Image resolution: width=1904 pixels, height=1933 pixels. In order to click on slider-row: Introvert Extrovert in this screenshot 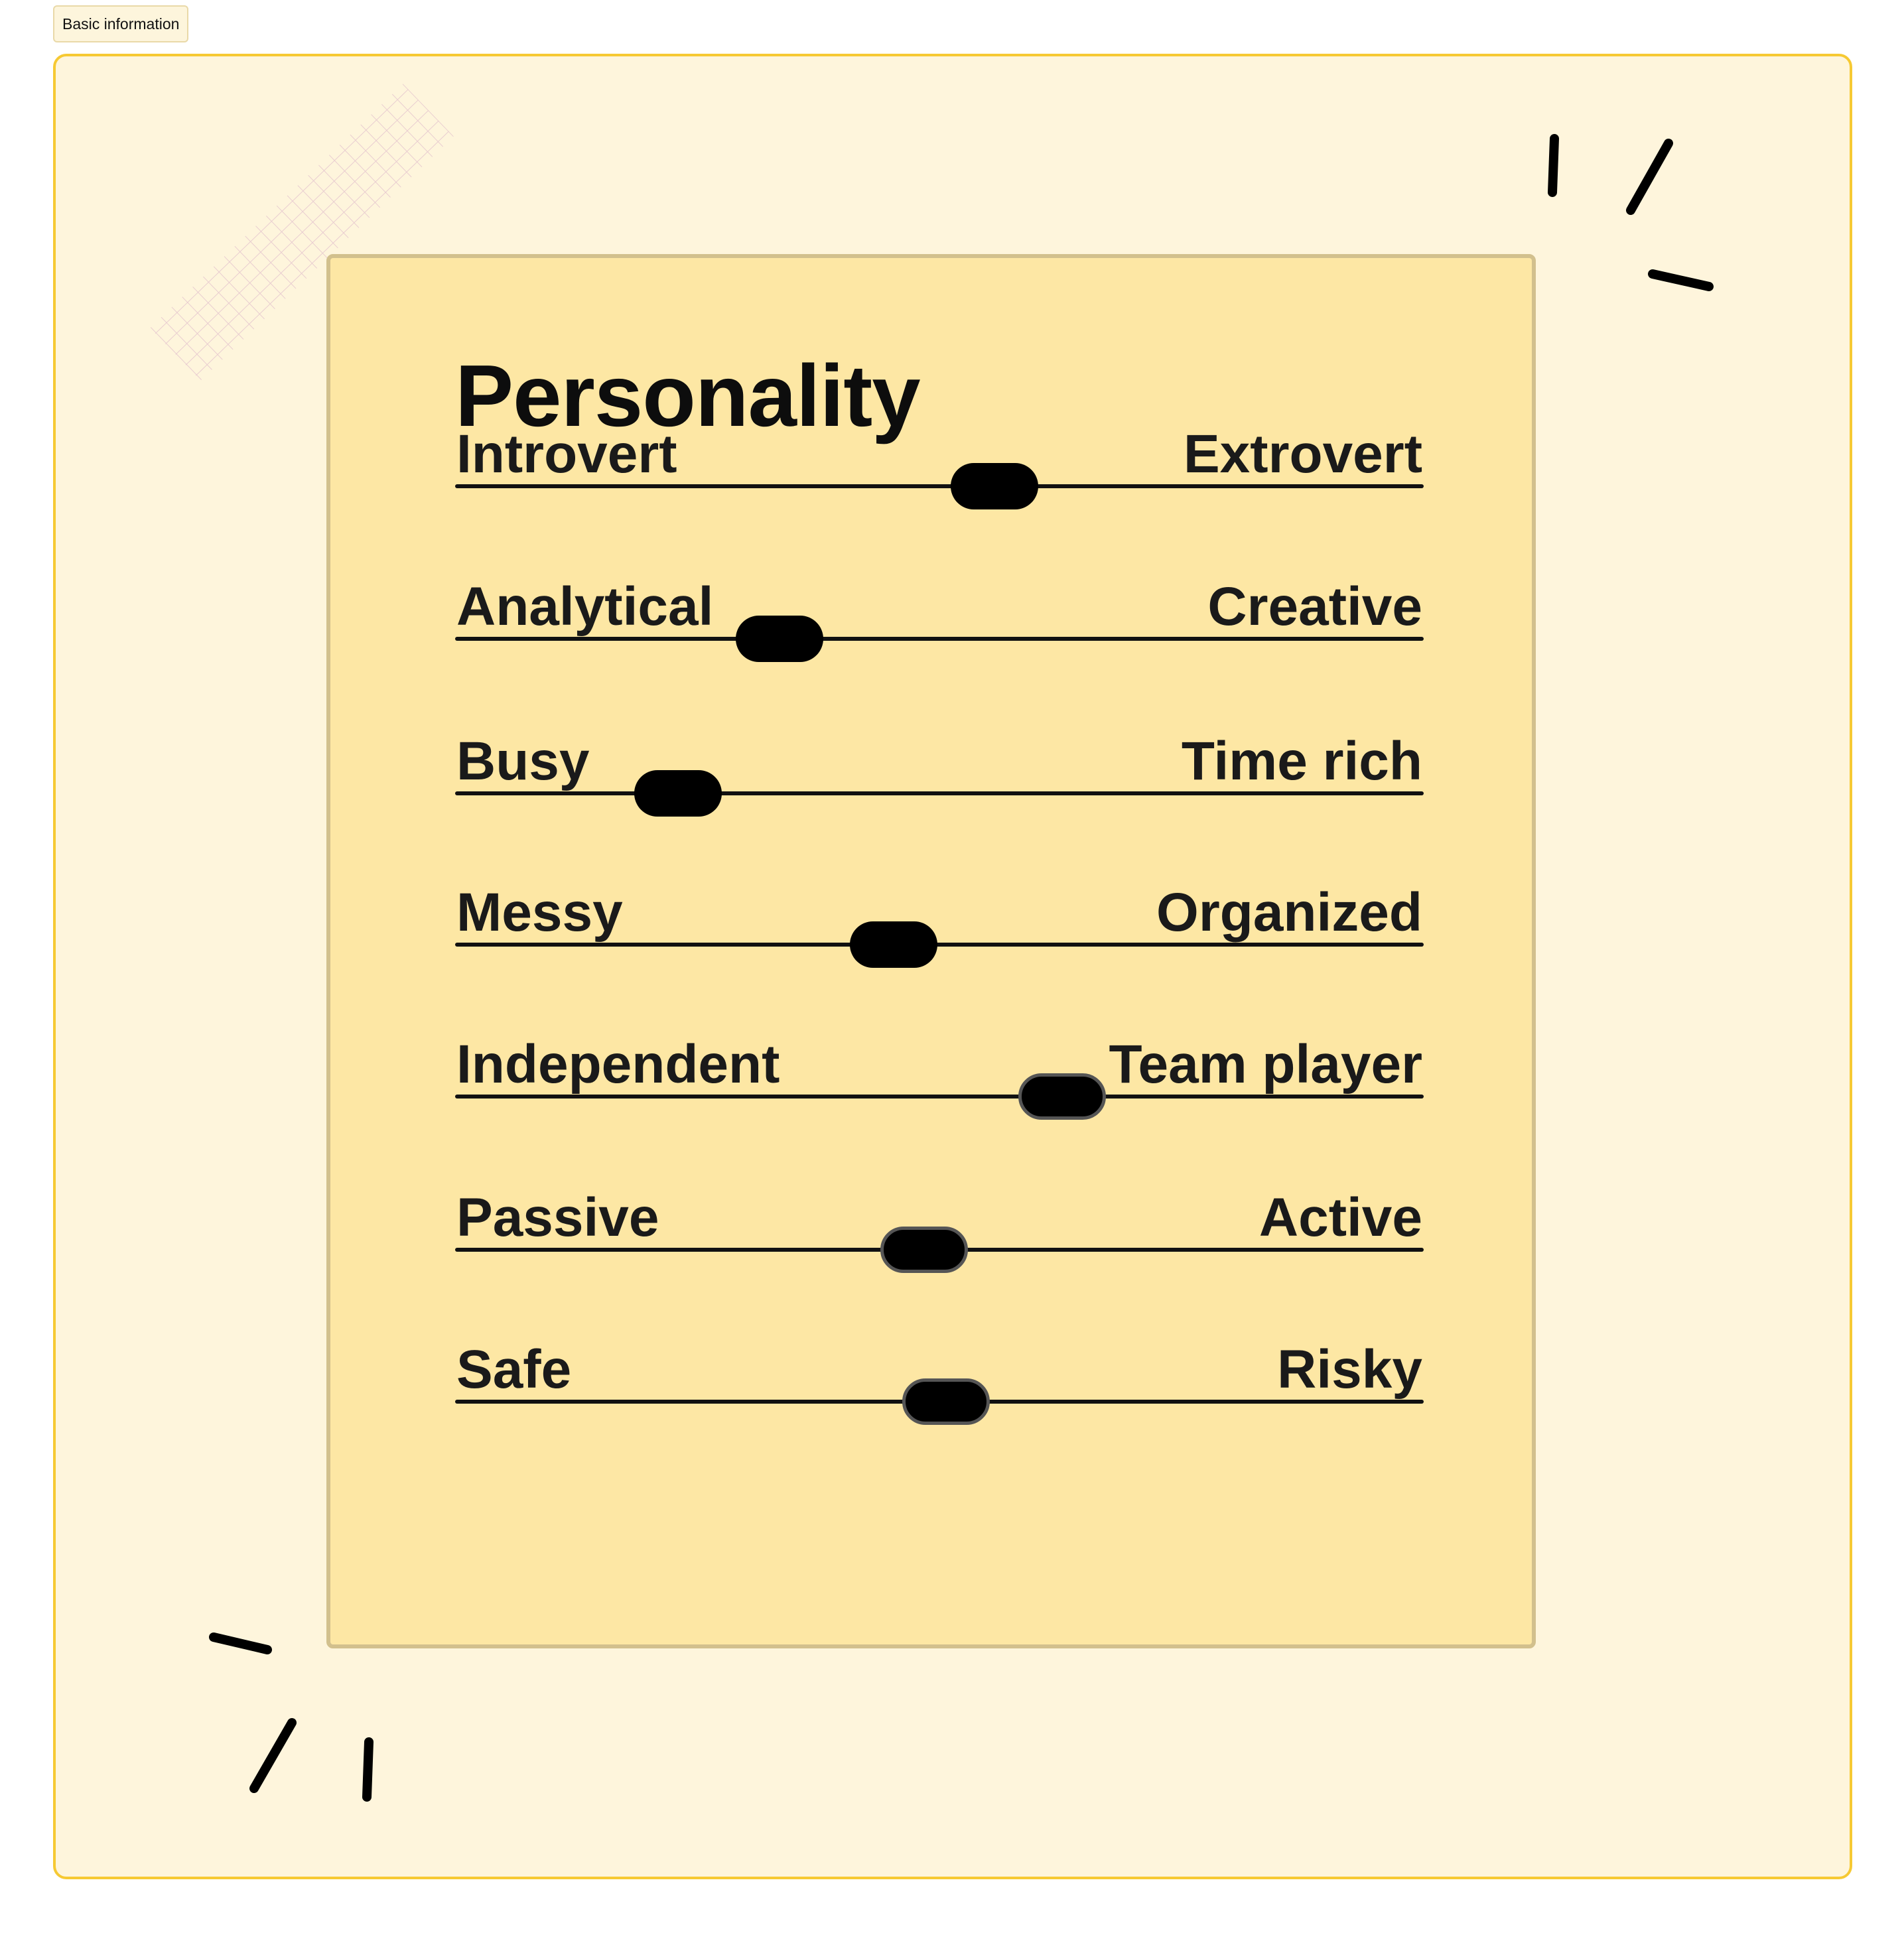, I will do `click(940, 455)`.